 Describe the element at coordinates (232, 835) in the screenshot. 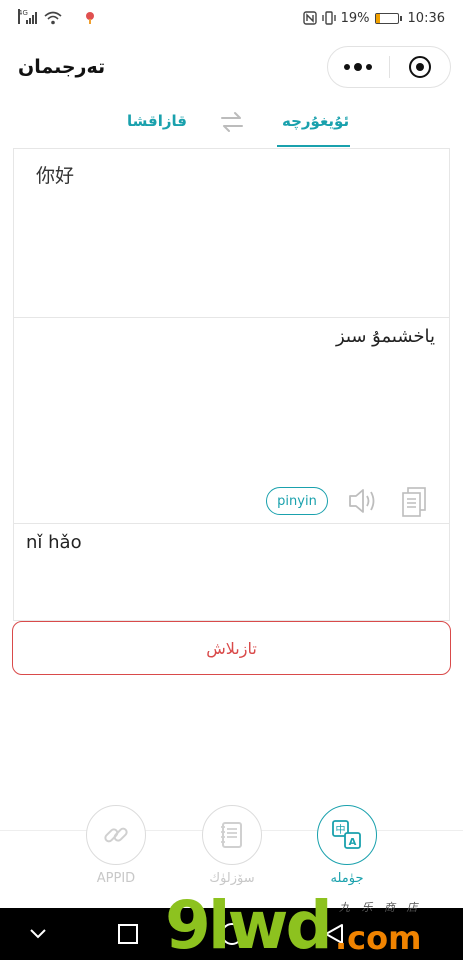

I see `notebook-icon` at that location.